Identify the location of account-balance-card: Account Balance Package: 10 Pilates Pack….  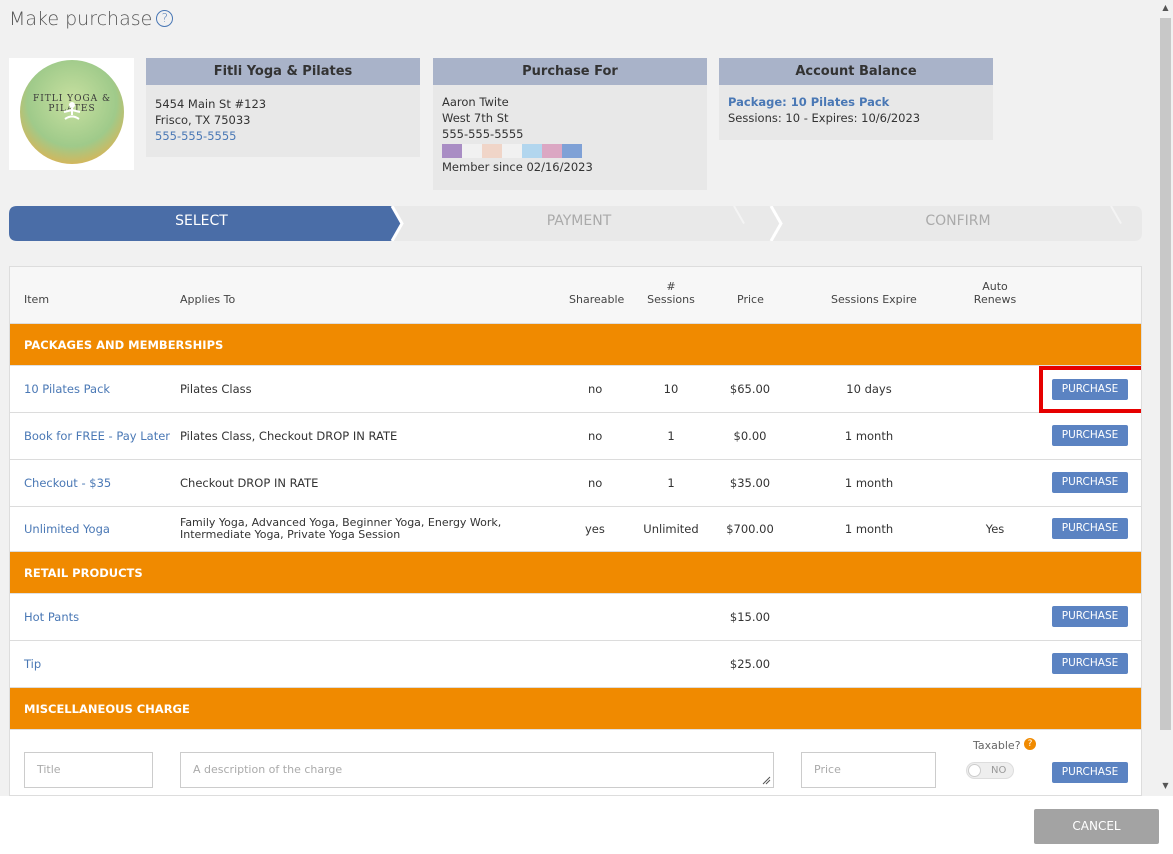
(856, 99).